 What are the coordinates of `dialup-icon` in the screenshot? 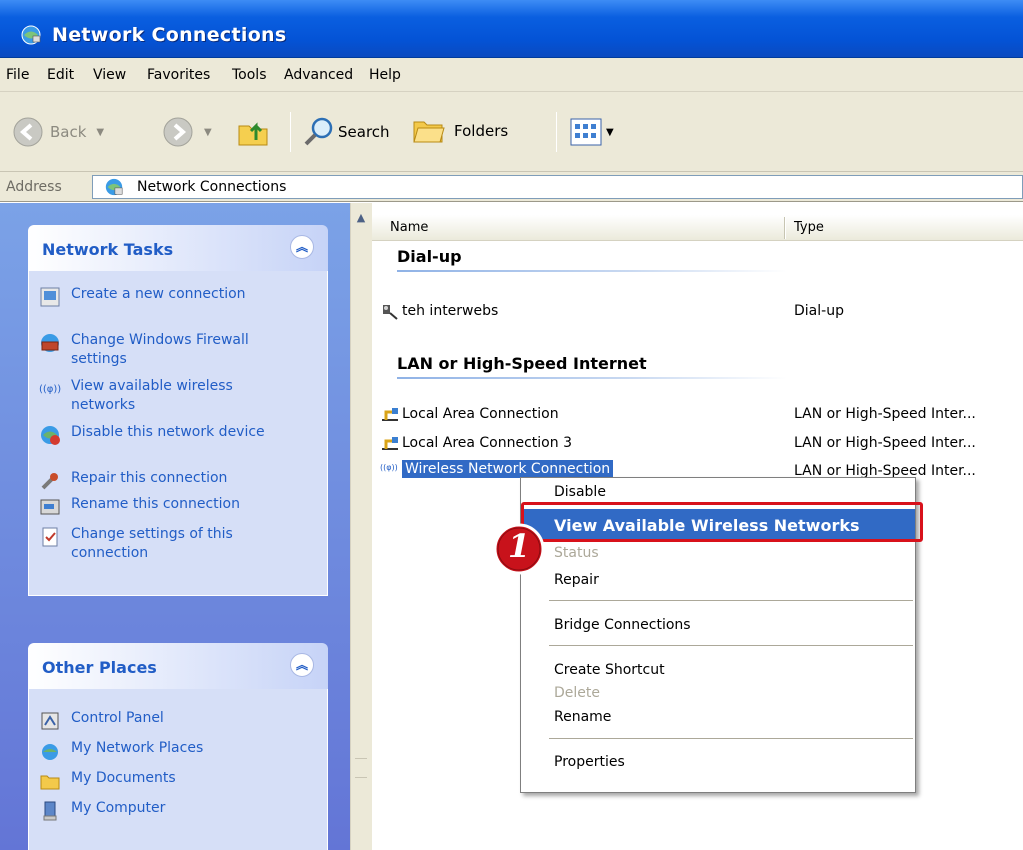 It's located at (390, 312).